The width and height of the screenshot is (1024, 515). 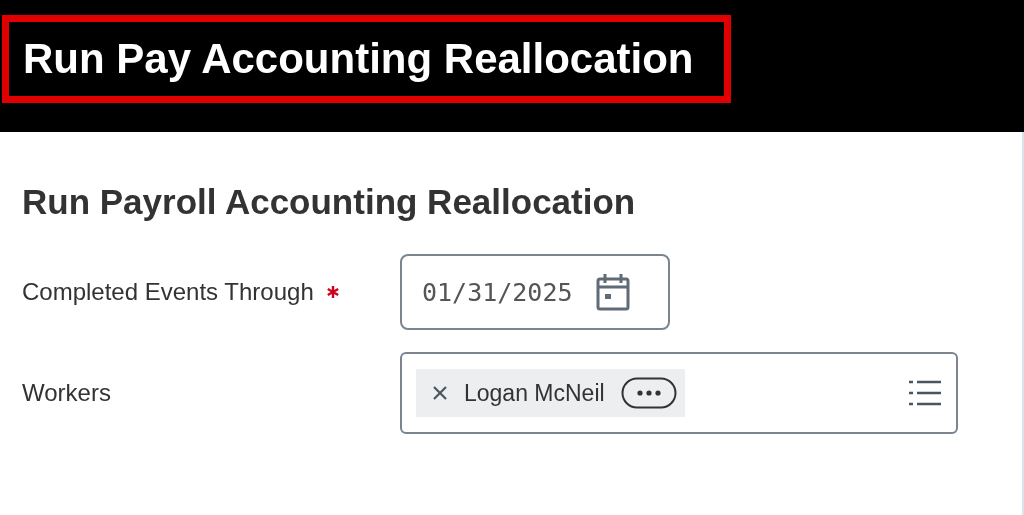 I want to click on date-field: 01/31/2025, so click(x=535, y=292).